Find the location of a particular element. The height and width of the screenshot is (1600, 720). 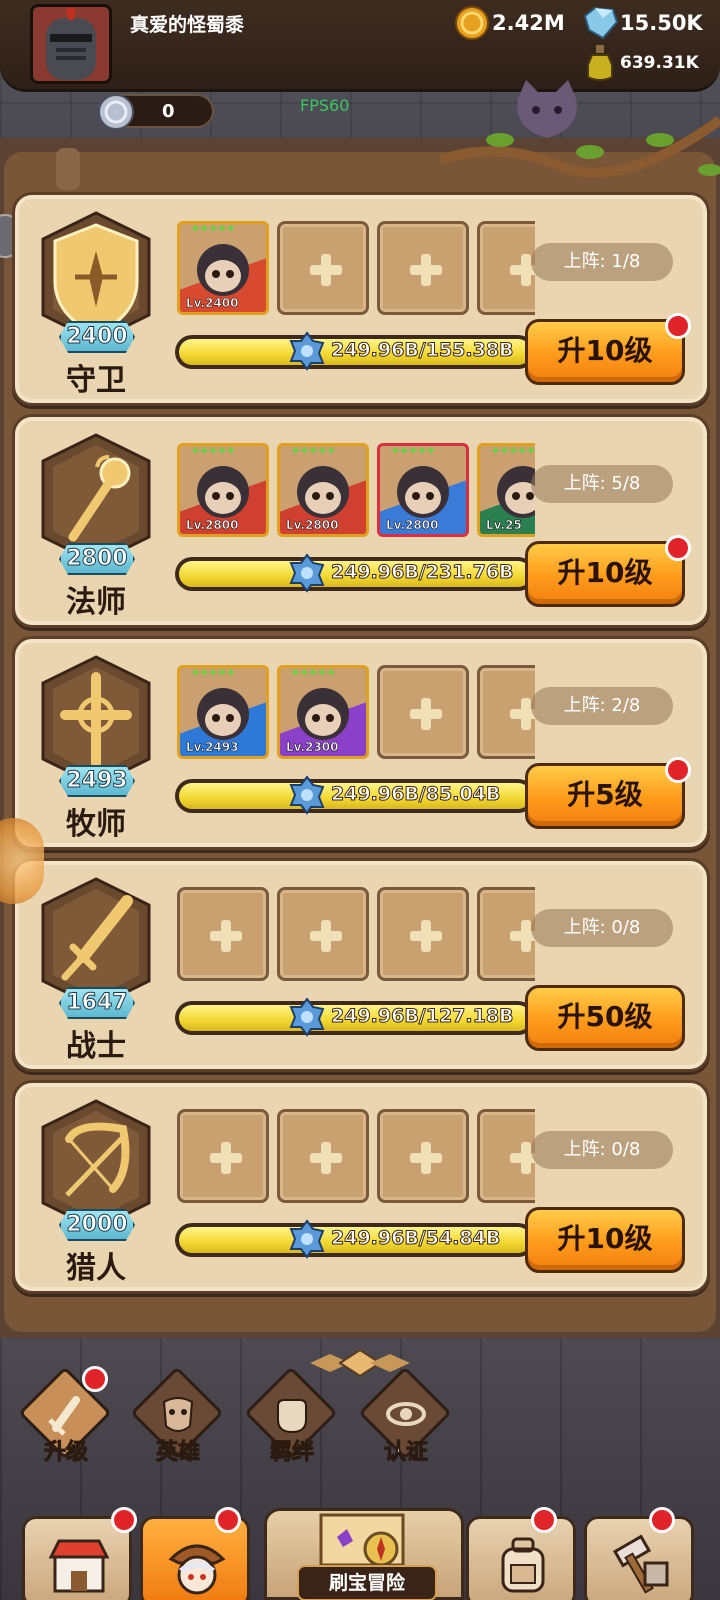

backpack-button is located at coordinates (521, 1553).